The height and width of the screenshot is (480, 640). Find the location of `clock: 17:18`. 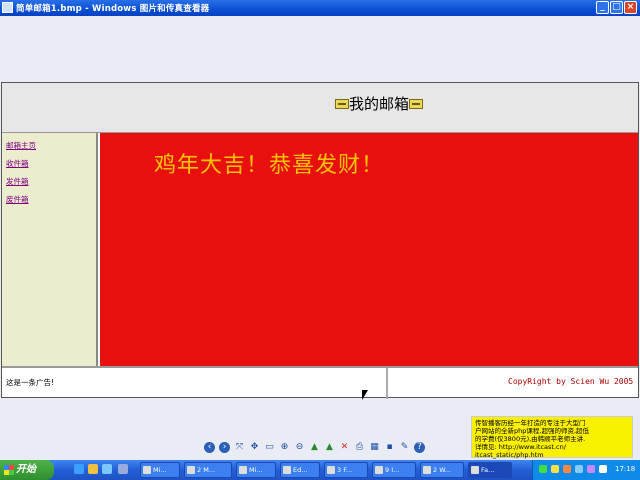

clock: 17:18 is located at coordinates (625, 469).